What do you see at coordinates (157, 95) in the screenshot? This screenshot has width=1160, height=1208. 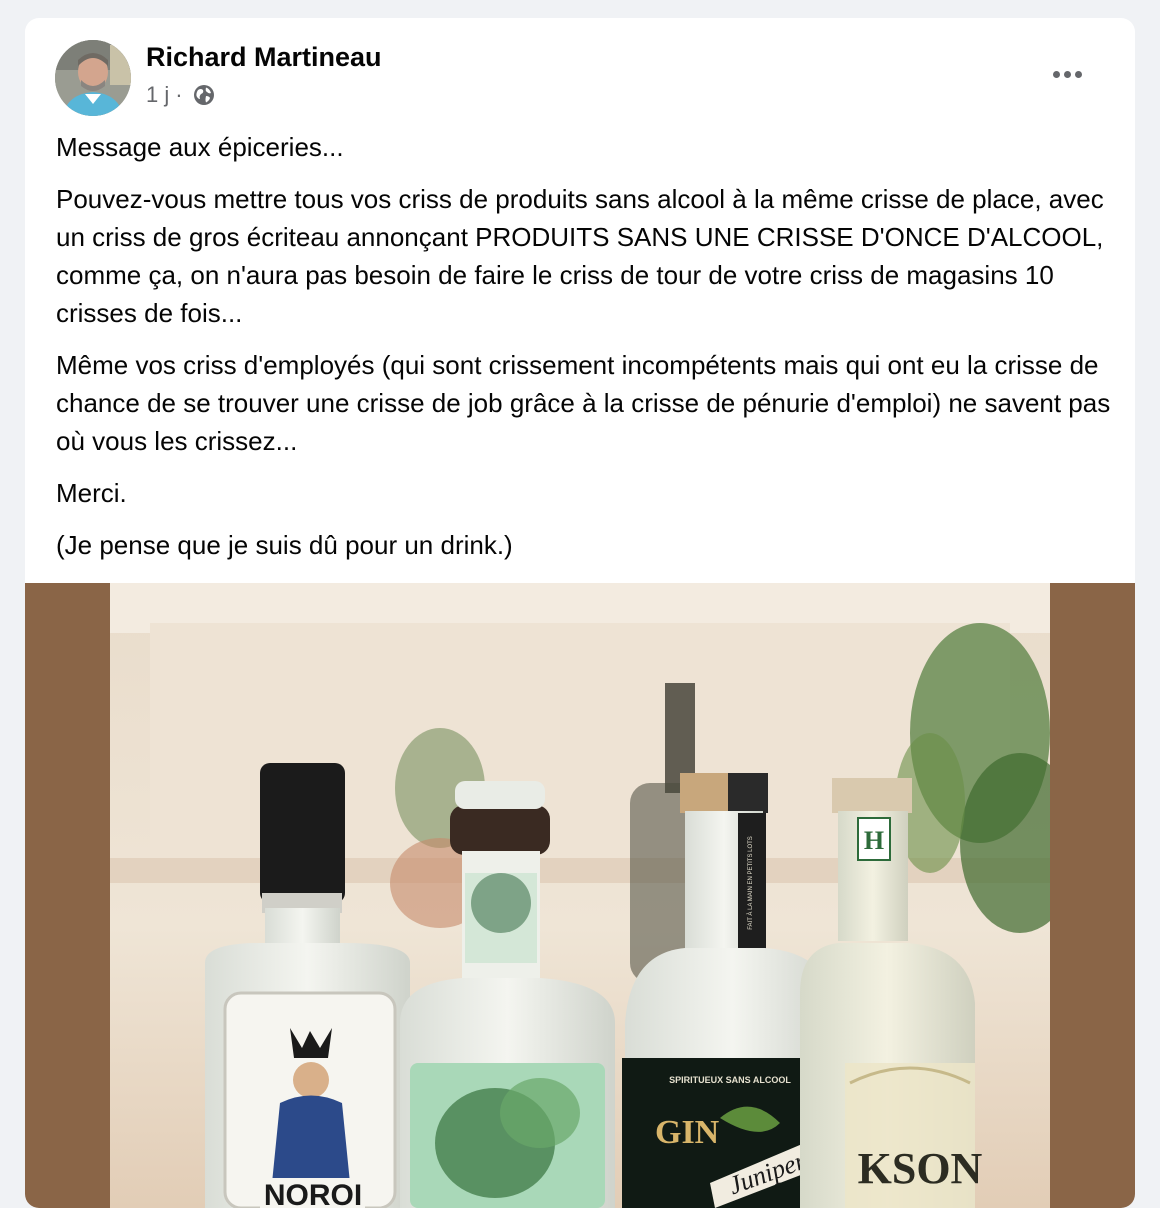 I see `post-time: 1 j` at bounding box center [157, 95].